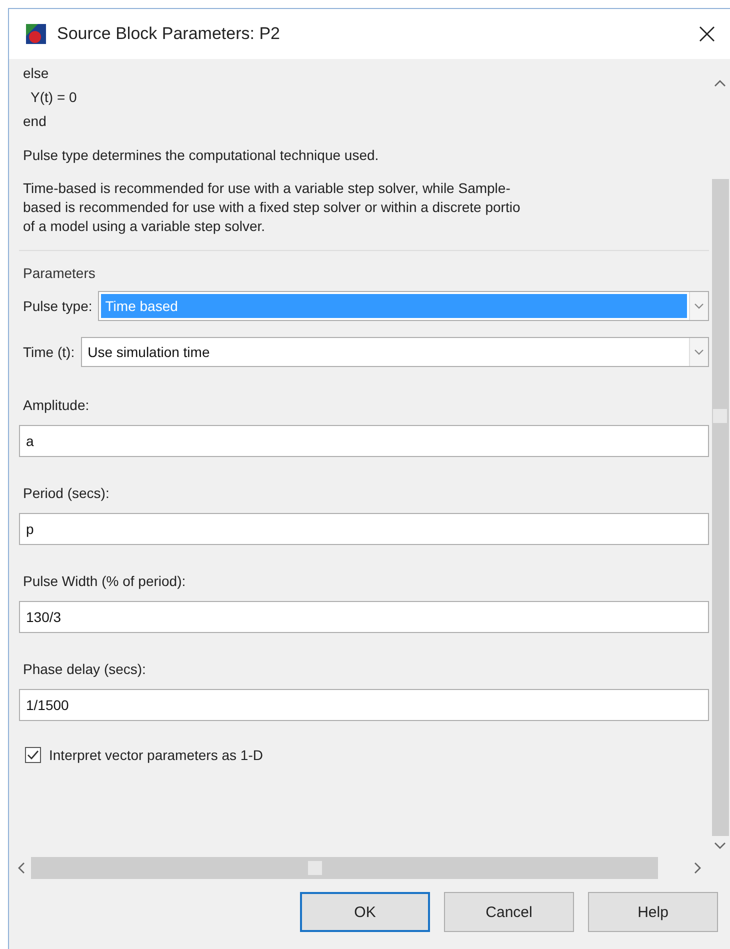 This screenshot has height=949, width=730. Describe the element at coordinates (59, 273) in the screenshot. I see `section-title: Parameters` at that location.